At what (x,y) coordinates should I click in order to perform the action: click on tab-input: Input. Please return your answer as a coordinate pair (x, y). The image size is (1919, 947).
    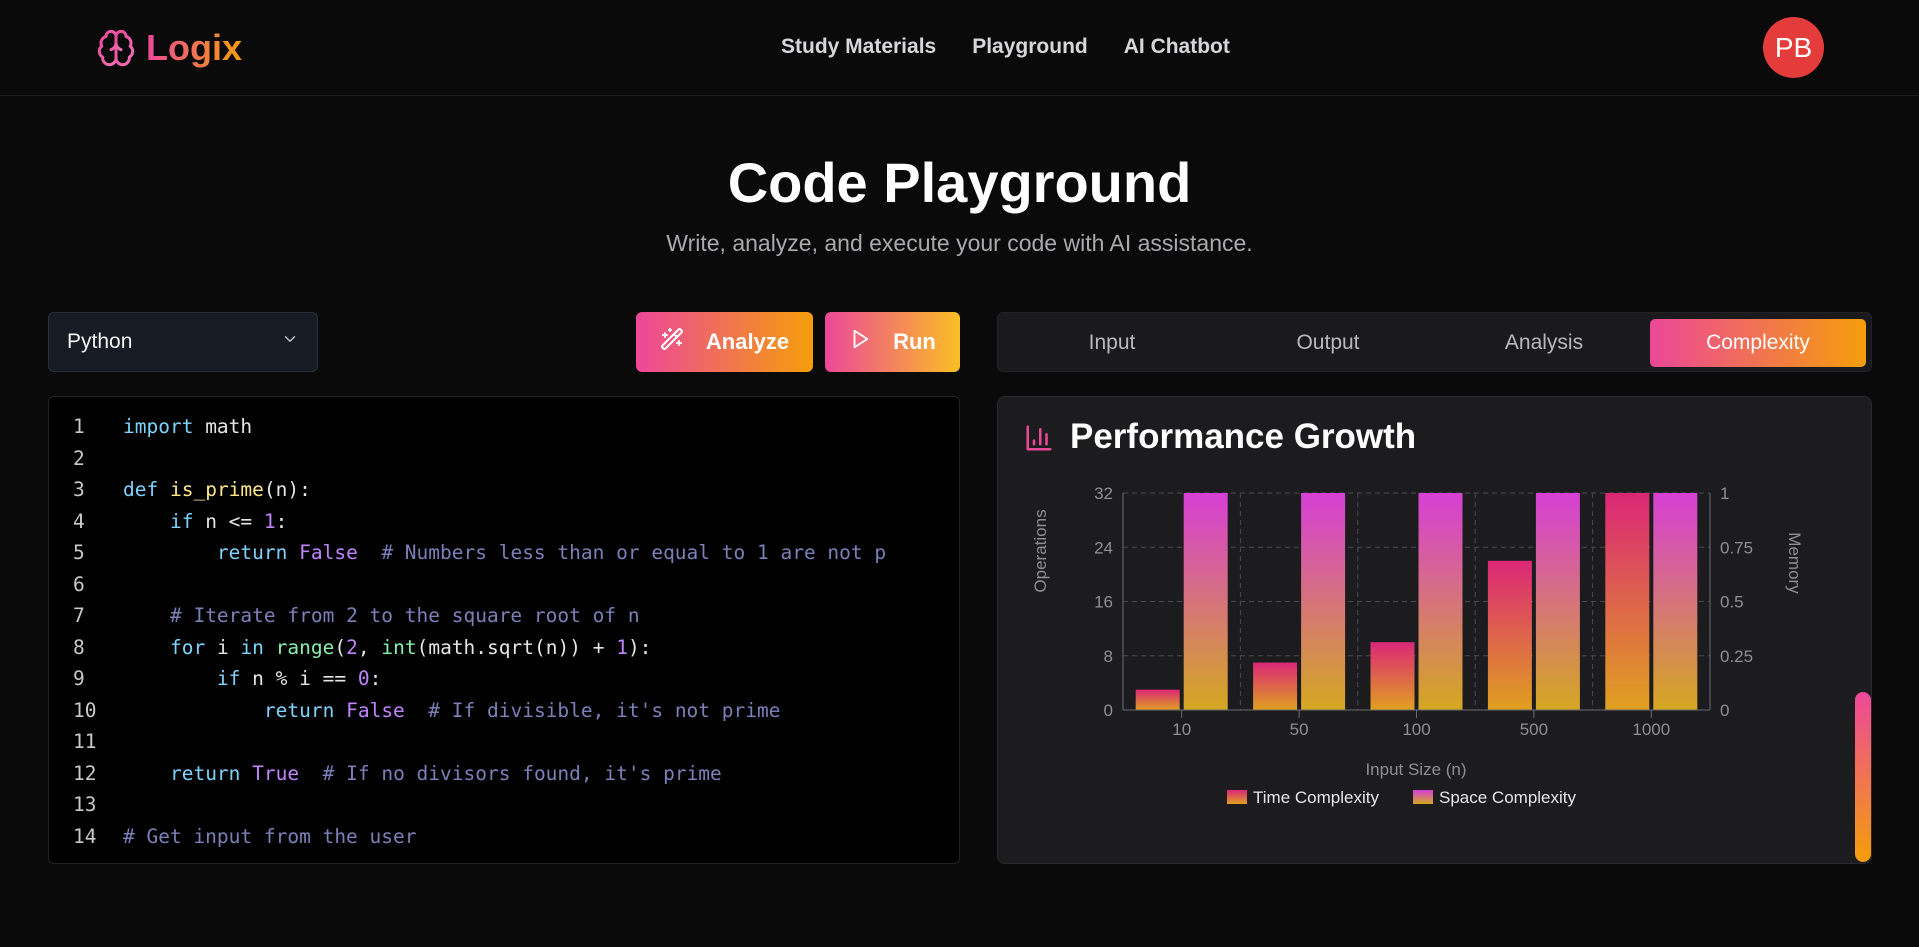
    Looking at the image, I should click on (1112, 343).